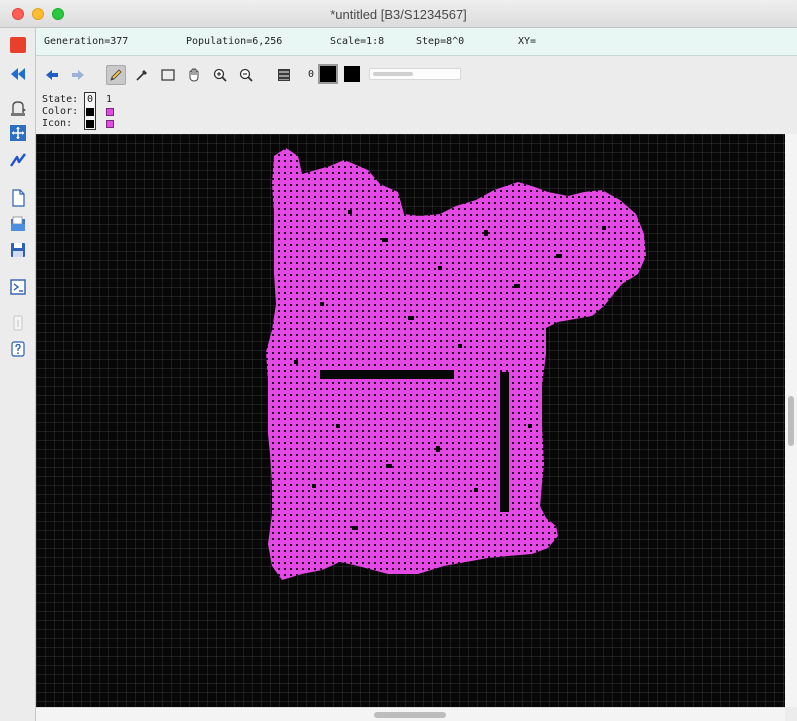  I want to click on next-step-button, so click(18, 160).